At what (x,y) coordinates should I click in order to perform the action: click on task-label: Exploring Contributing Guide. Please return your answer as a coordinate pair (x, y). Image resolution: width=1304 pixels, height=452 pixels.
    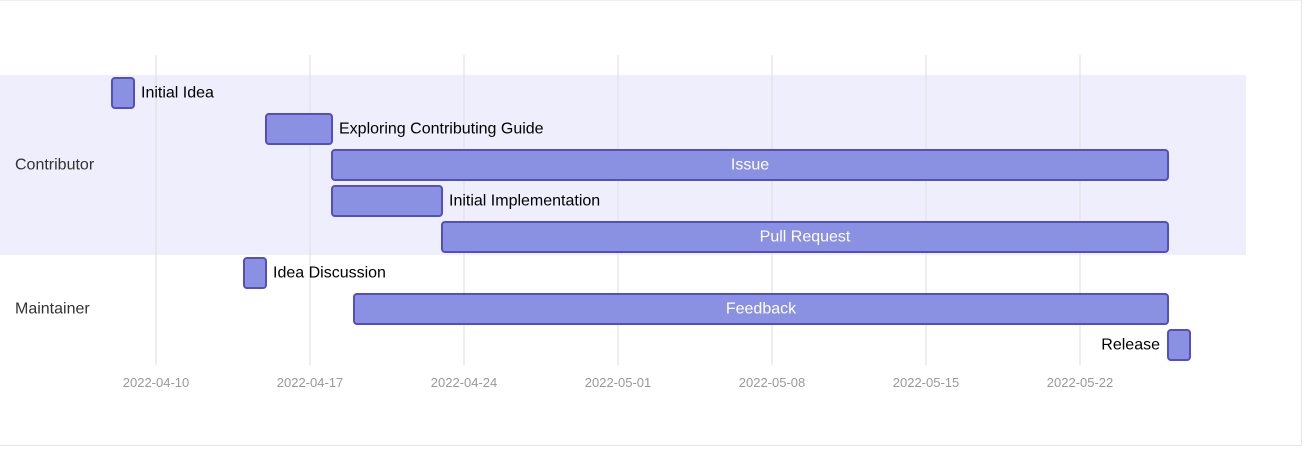
    Looking at the image, I should click on (441, 129).